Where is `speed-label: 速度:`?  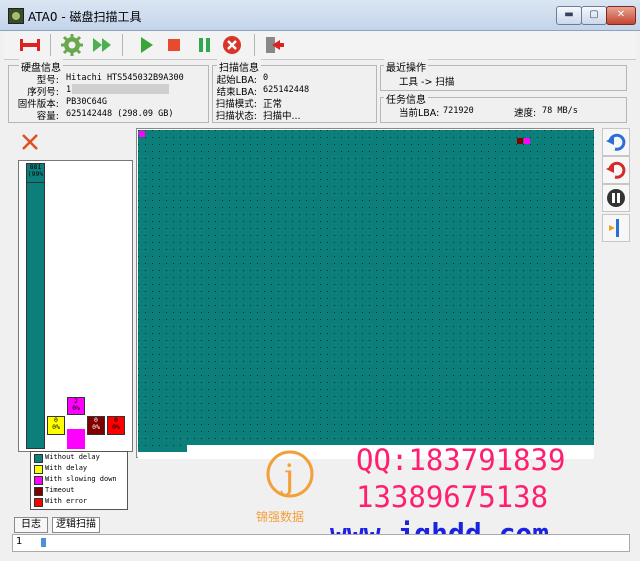 speed-label: 速度: is located at coordinates (525, 113).